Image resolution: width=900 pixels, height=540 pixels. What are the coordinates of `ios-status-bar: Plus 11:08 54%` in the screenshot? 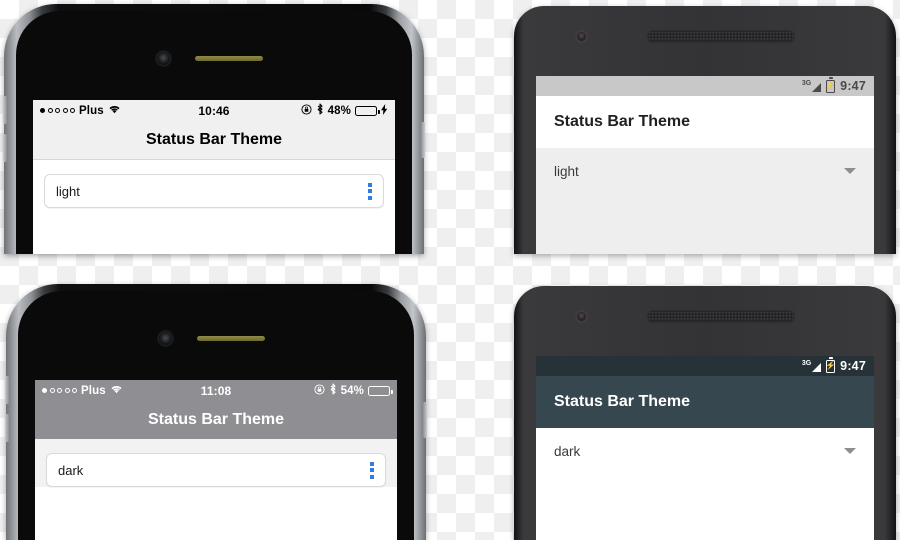 It's located at (216, 390).